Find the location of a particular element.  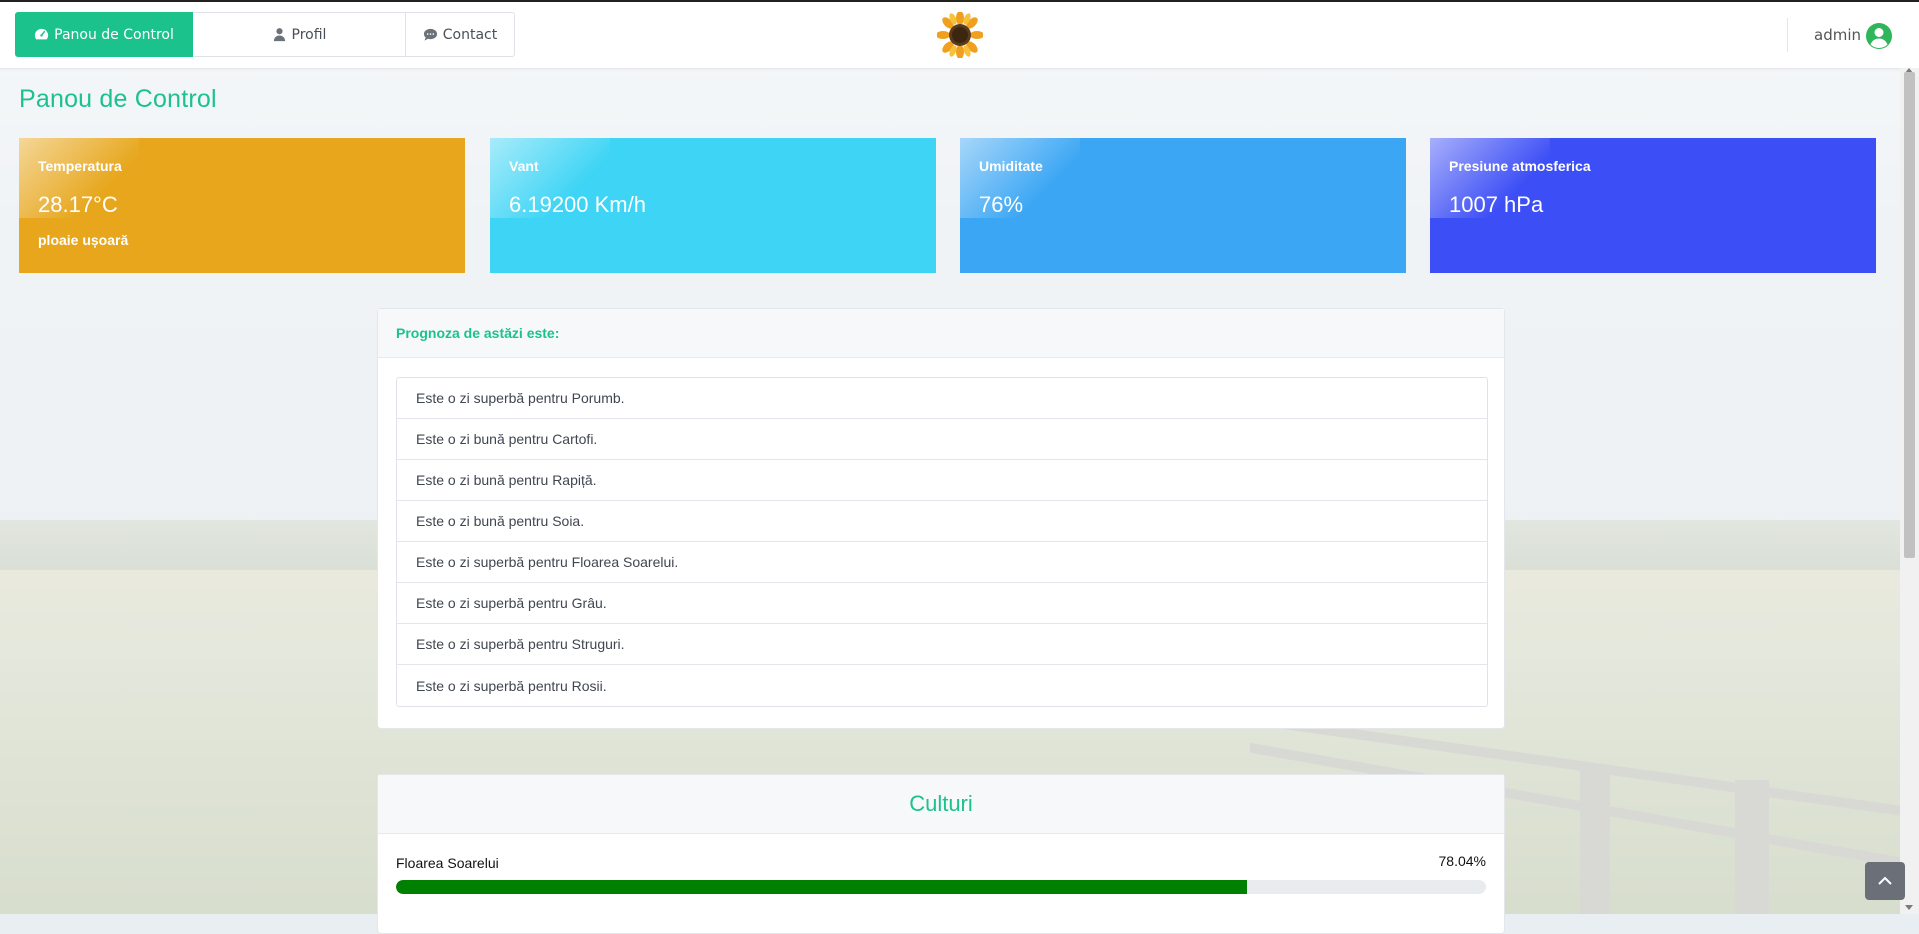

top-border is located at coordinates (959, 1).